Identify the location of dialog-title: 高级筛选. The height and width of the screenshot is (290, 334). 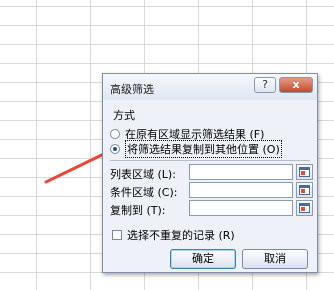
(132, 89).